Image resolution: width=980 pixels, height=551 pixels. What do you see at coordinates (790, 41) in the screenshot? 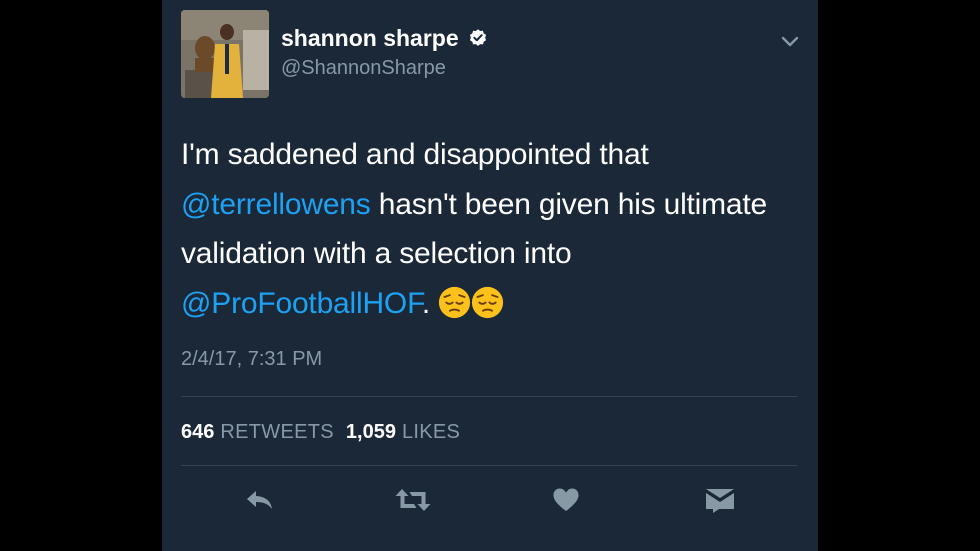
I see `chevron-down-icon` at bounding box center [790, 41].